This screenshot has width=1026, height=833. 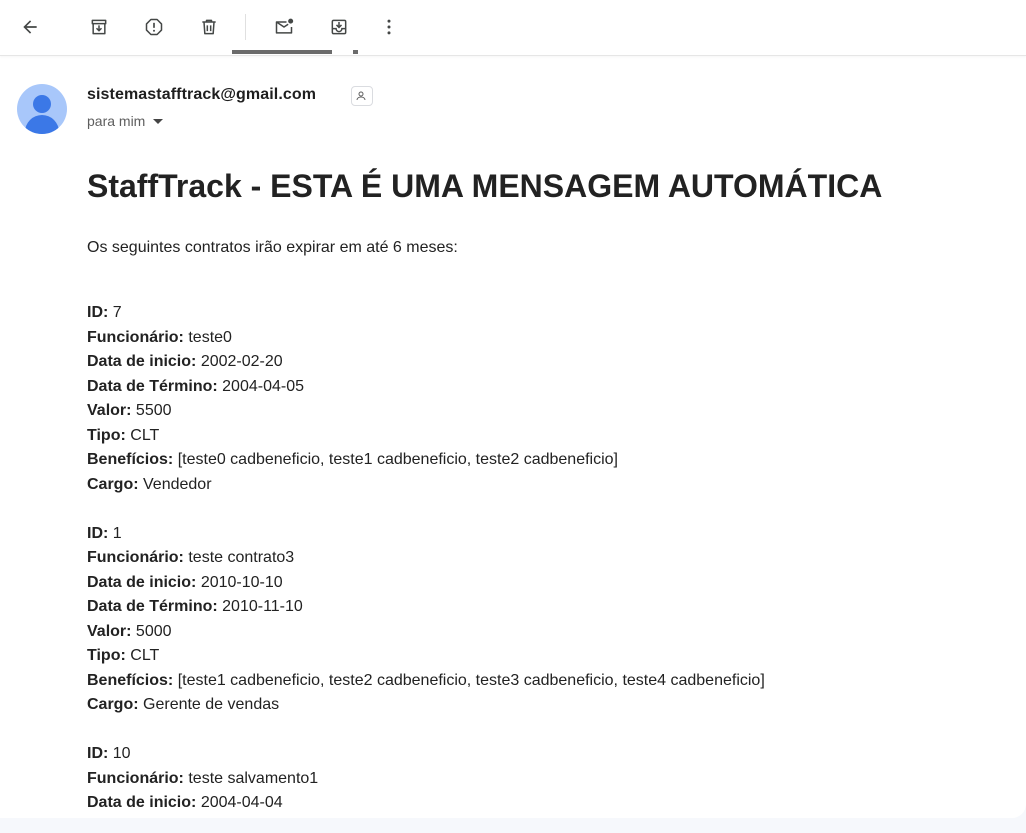 I want to click on contract-field-value: teste0, so click(x=210, y=337).